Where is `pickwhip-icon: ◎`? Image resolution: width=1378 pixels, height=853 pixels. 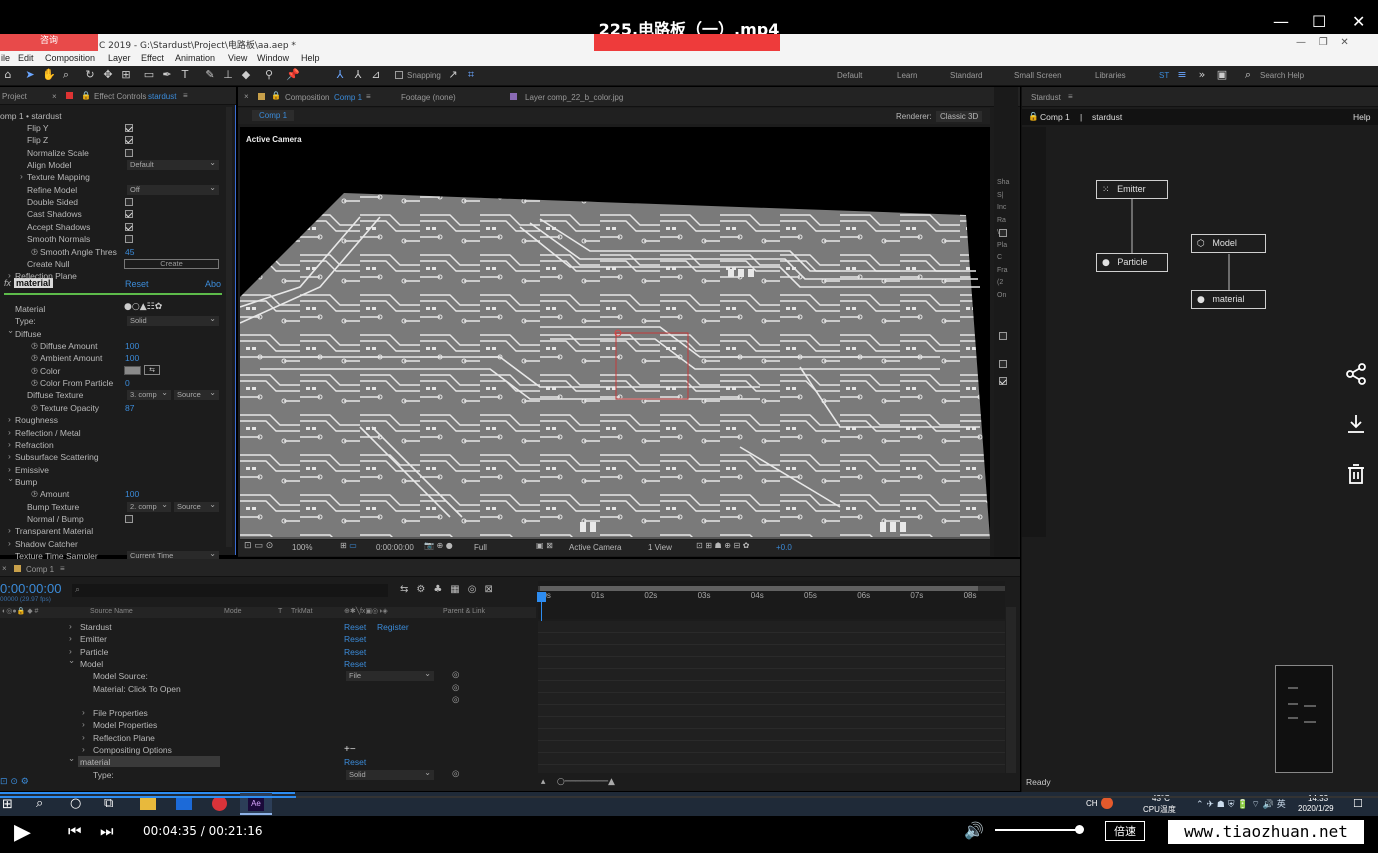 pickwhip-icon: ◎ is located at coordinates (455, 700).